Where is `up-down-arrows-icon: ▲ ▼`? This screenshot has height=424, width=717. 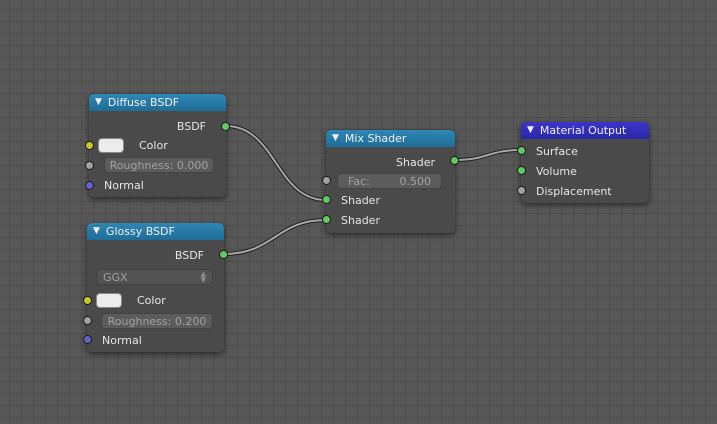
up-down-arrows-icon: ▲ ▼ is located at coordinates (203, 277).